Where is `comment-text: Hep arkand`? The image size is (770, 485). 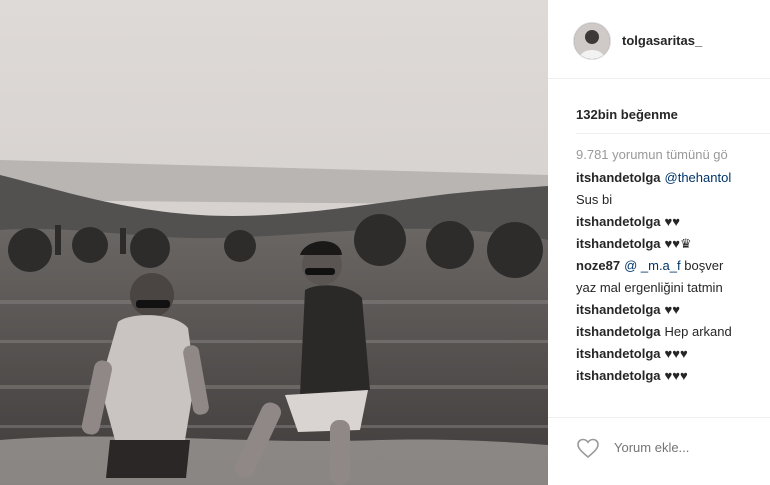 comment-text: Hep arkand is located at coordinates (698, 331).